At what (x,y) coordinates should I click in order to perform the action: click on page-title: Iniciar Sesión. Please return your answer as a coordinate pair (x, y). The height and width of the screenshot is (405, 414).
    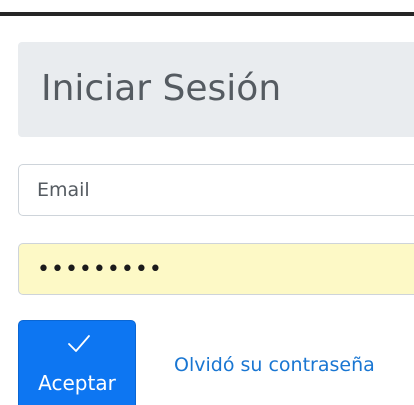
    Looking at the image, I should click on (161, 88).